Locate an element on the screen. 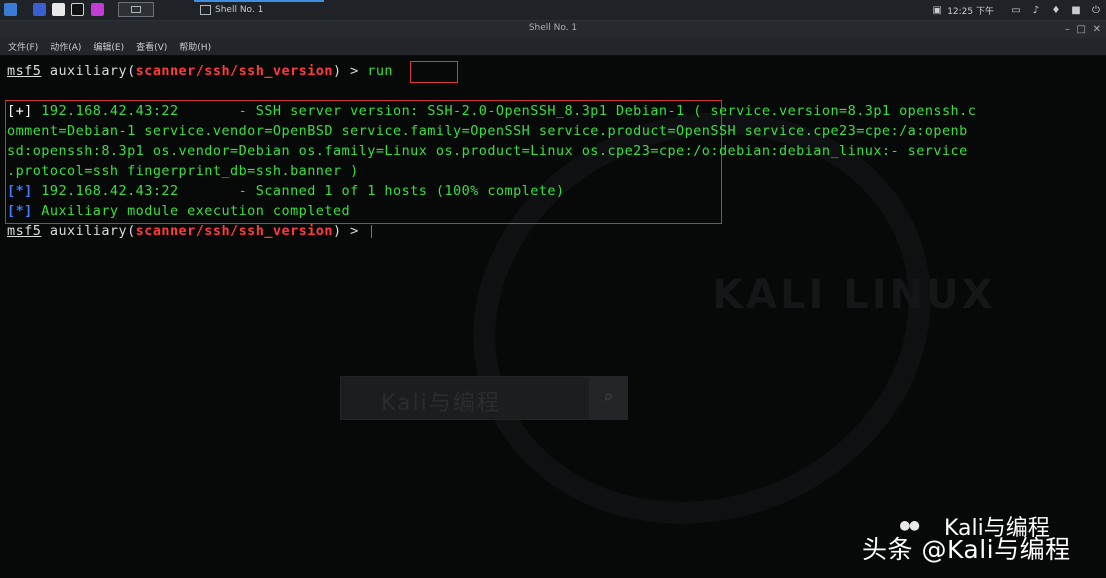 This screenshot has height=578, width=1106. system-tray: ▣ 12:25 下午 ▭ ♪ ♦ ■ ⏻ is located at coordinates (1016, 10).